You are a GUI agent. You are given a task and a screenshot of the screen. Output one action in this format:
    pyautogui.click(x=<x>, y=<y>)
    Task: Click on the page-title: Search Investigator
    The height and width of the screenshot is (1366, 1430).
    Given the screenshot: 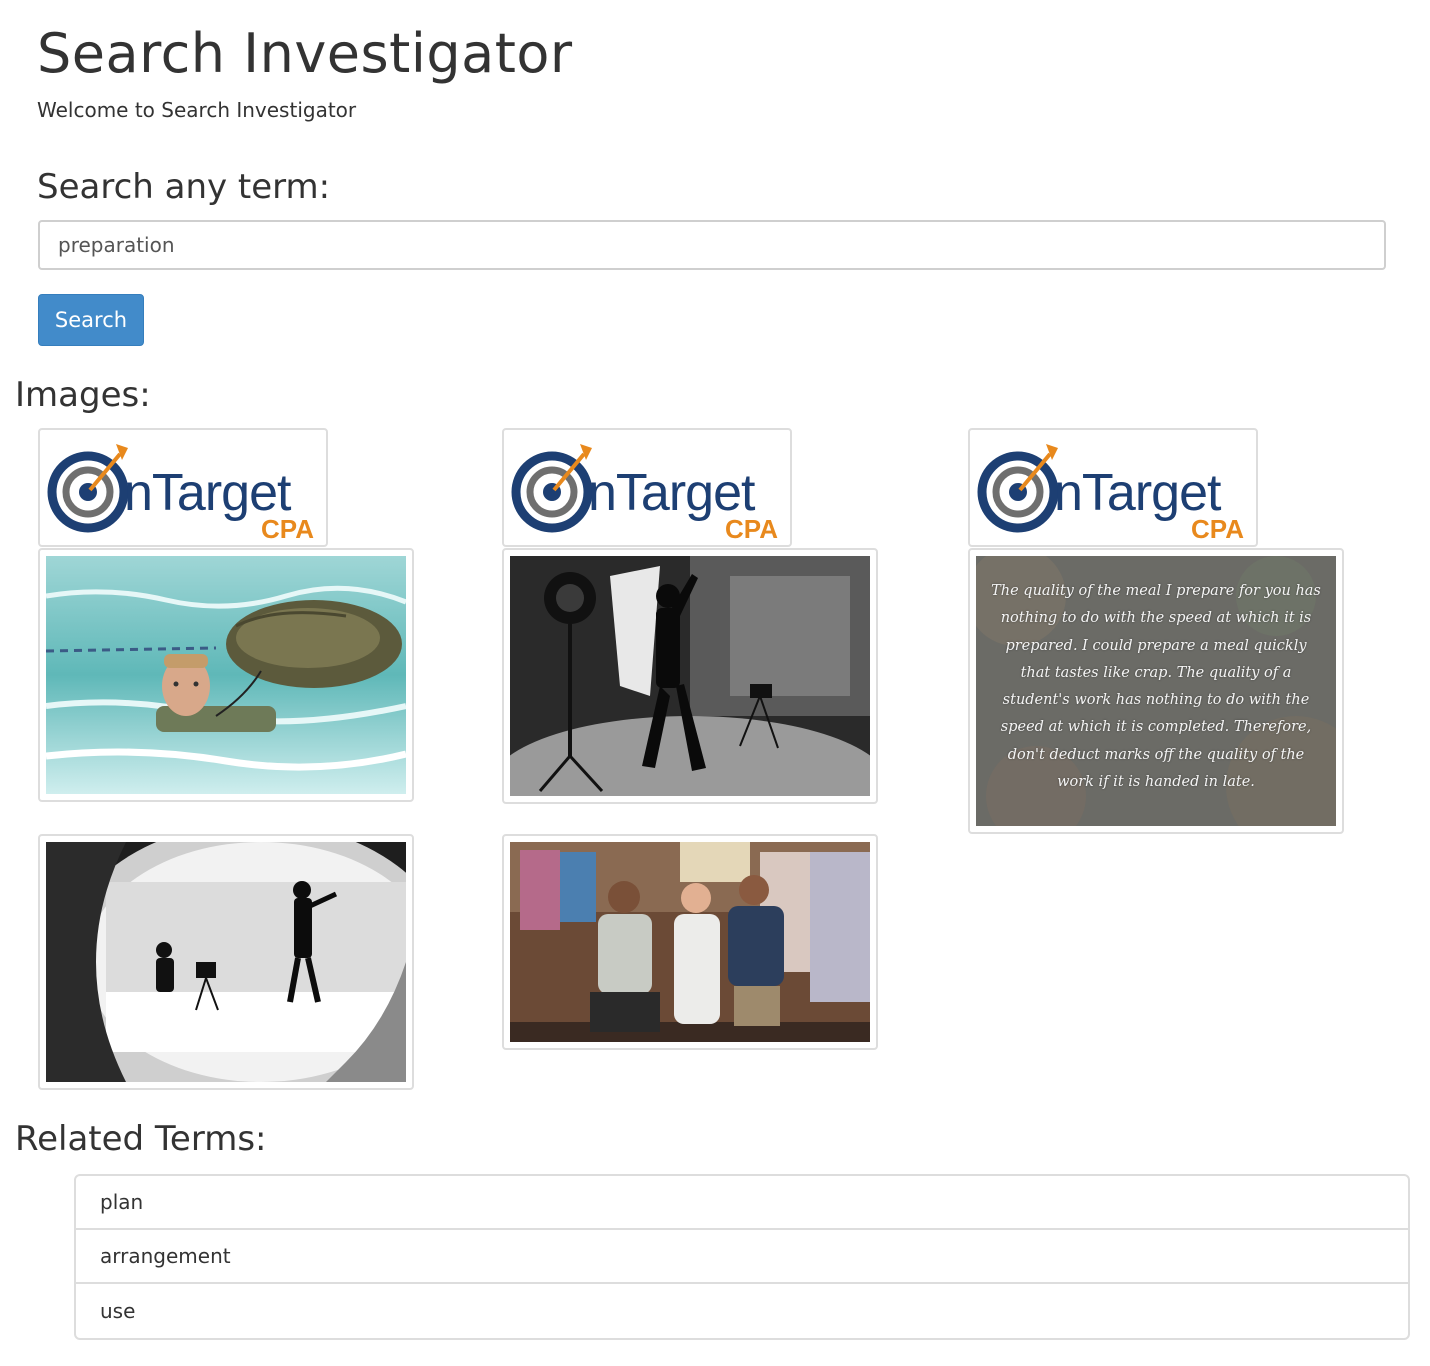 What is the action you would take?
    pyautogui.click(x=305, y=53)
    